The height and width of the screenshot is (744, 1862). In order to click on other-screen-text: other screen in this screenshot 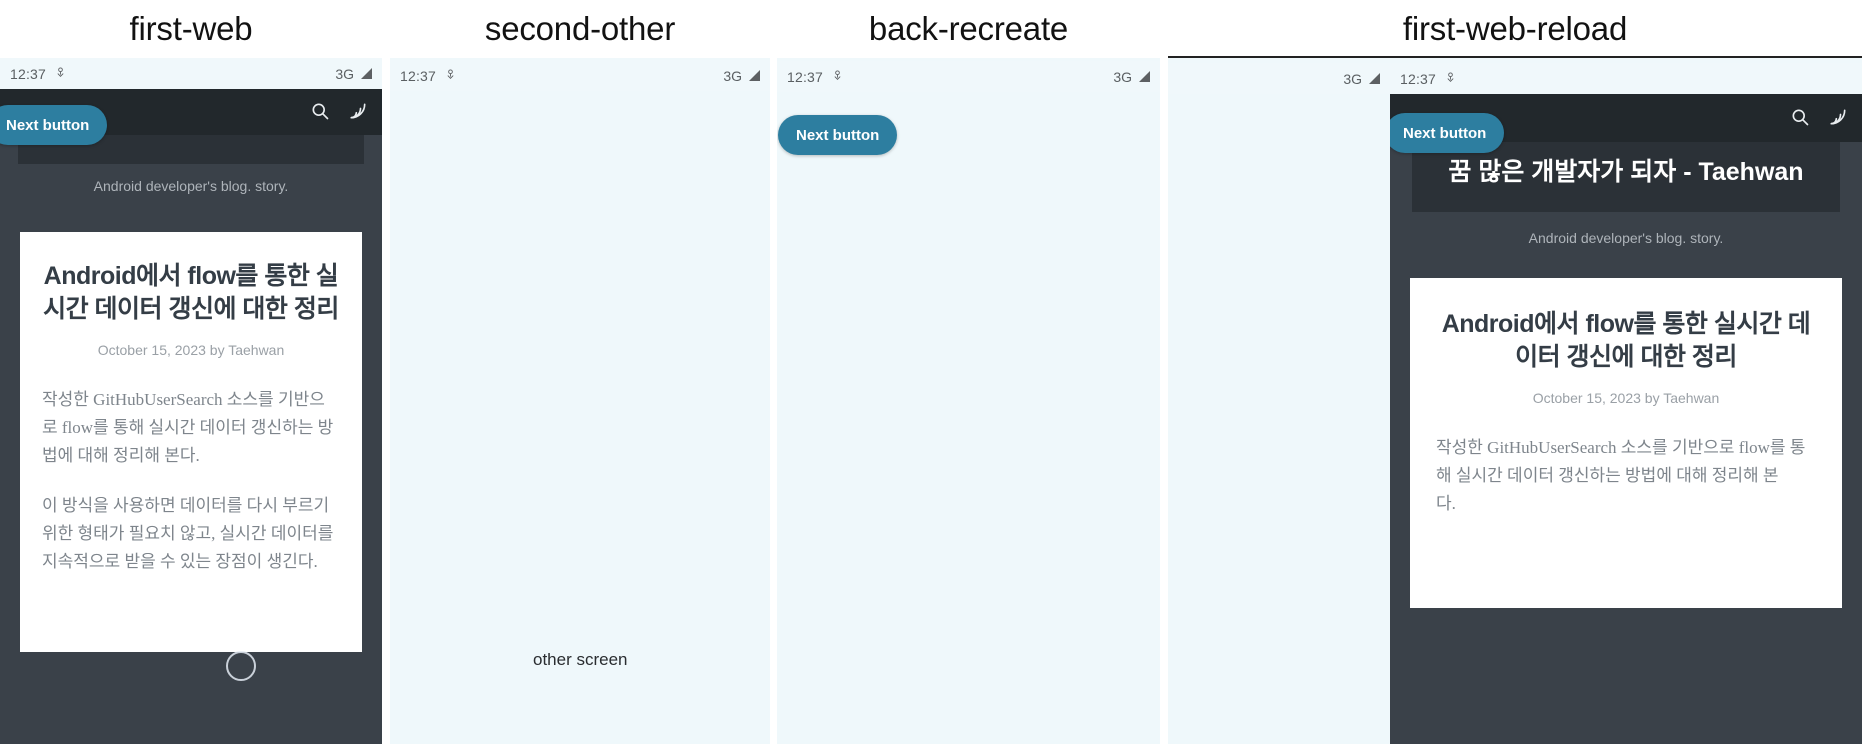, I will do `click(580, 660)`.